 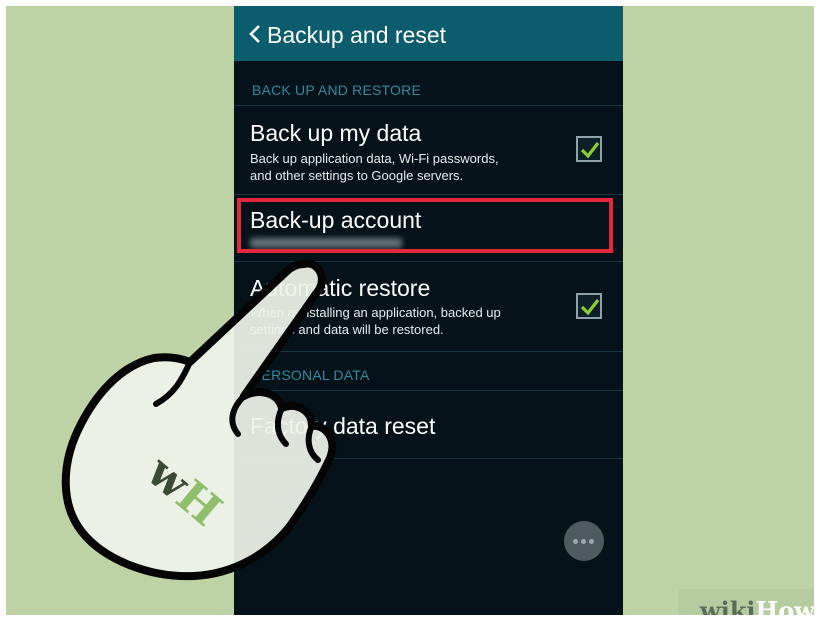 What do you see at coordinates (757, 605) in the screenshot?
I see `wikihow-watermark: wikiHow` at bounding box center [757, 605].